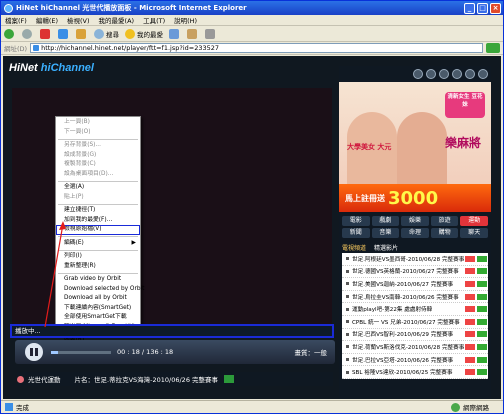 This screenshot has width=504, height=415. What do you see at coordinates (493, 48) in the screenshot?
I see `go-button` at bounding box center [493, 48].